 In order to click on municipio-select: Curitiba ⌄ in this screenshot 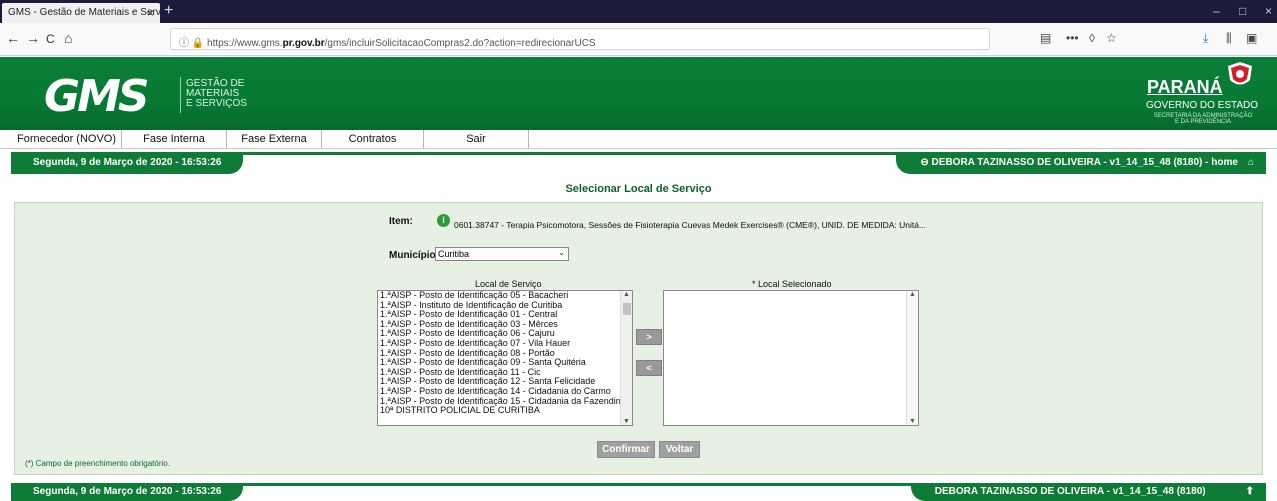, I will do `click(502, 254)`.